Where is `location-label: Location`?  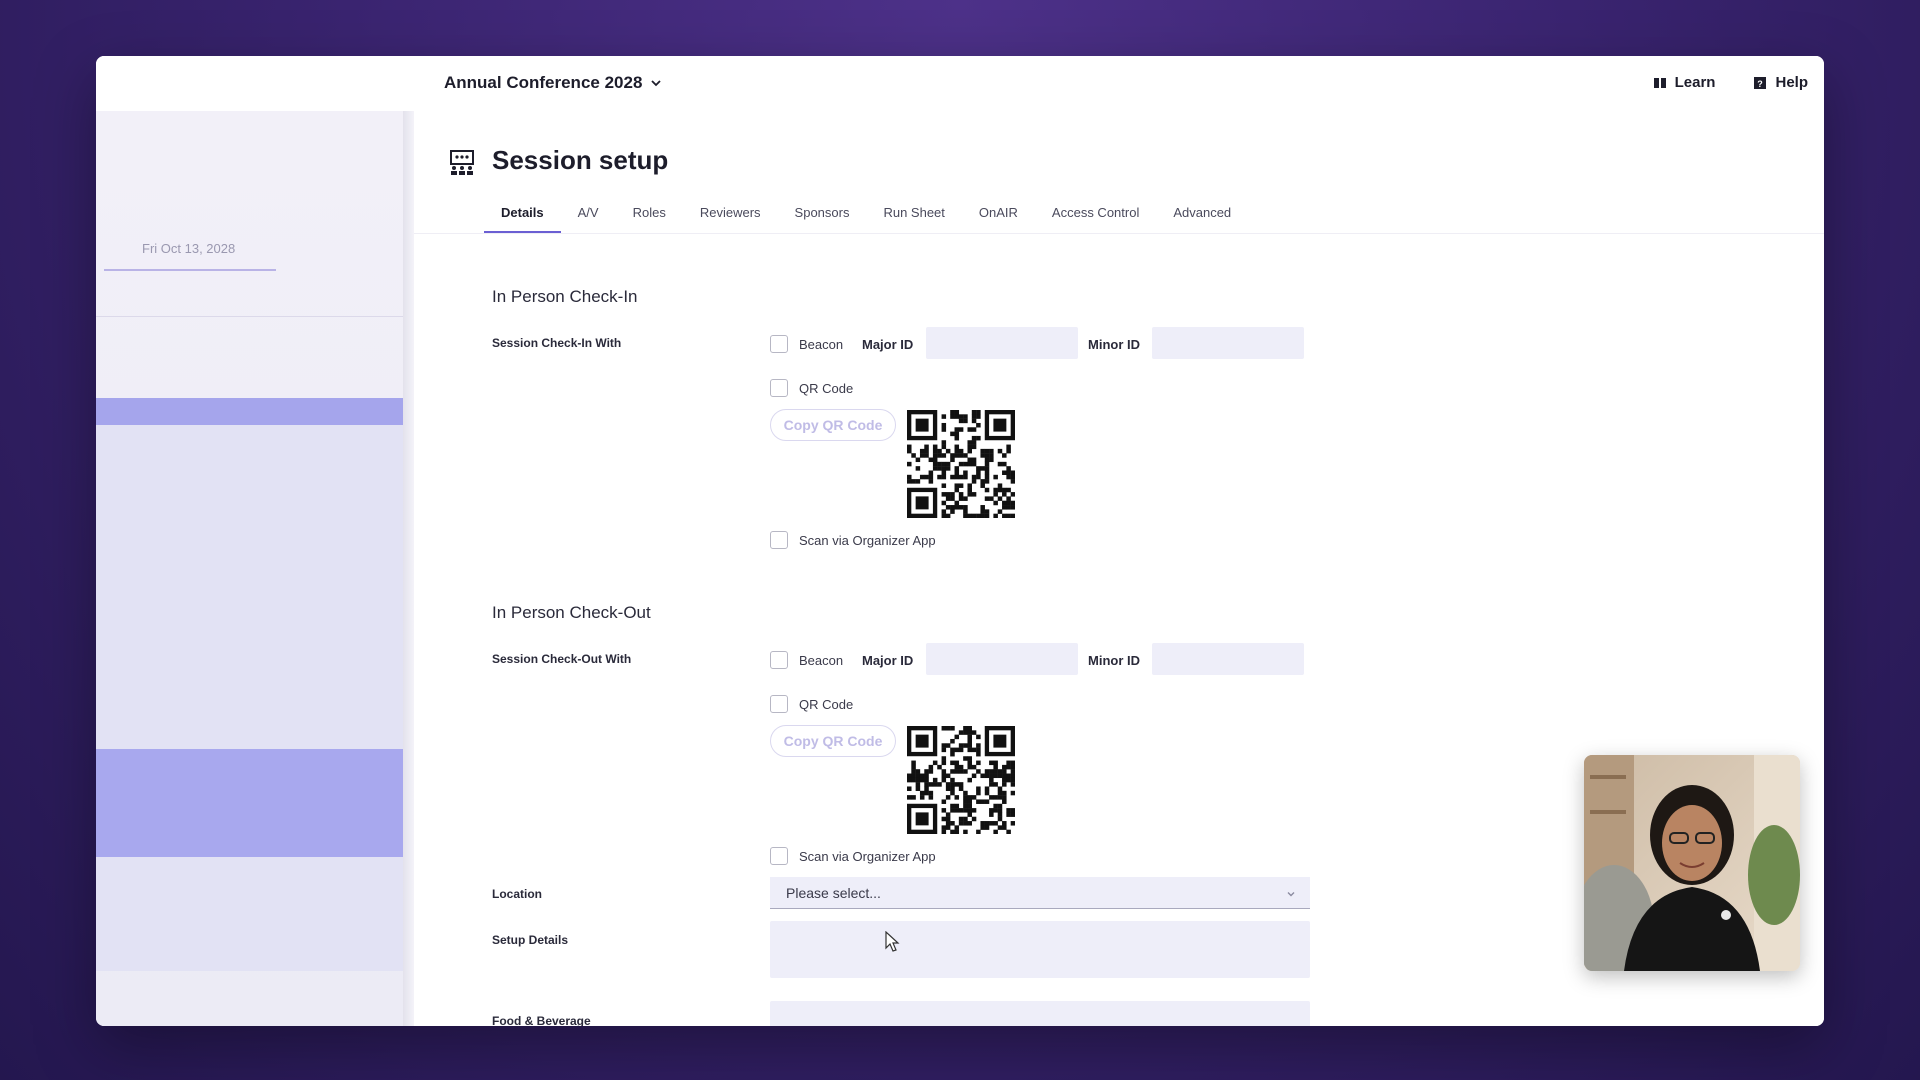 location-label: Location is located at coordinates (517, 894).